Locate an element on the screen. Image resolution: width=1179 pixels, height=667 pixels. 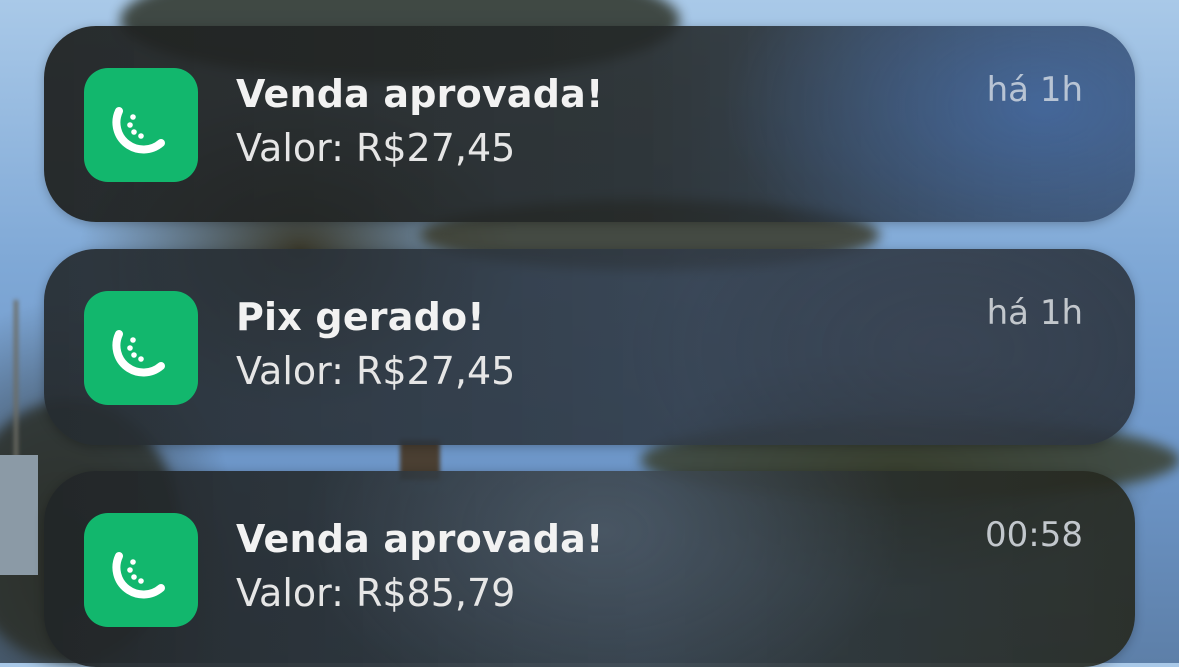
building-decoration is located at coordinates (19, 515).